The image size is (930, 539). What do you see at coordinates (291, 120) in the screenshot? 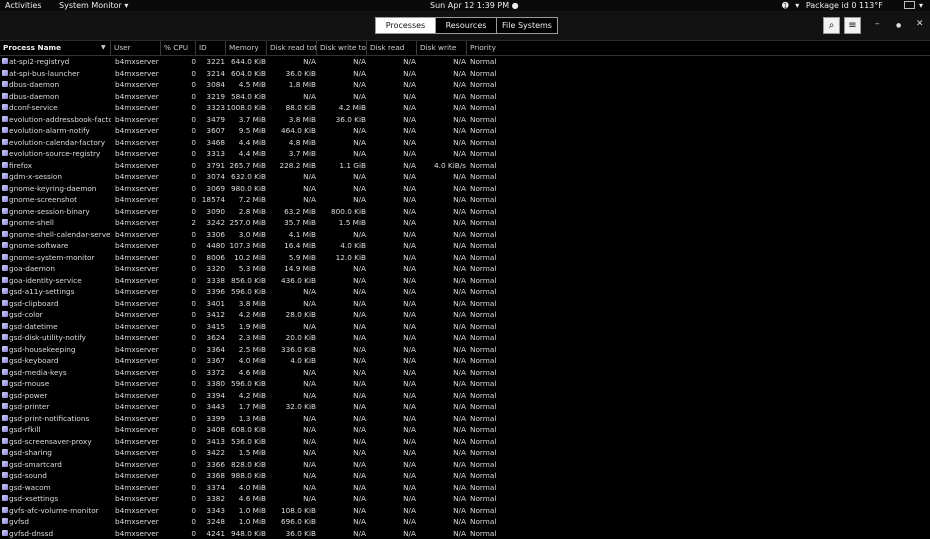
I see `disk-read-total-cell: 3.8 MiB` at bounding box center [291, 120].